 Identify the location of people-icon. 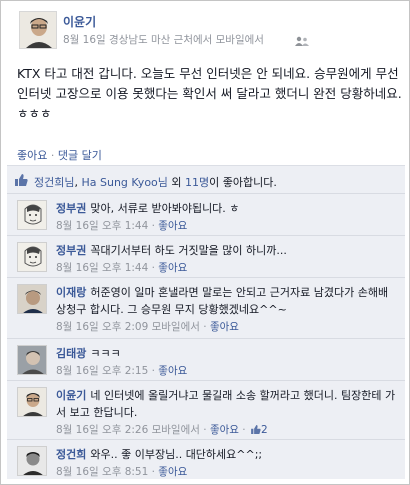
(302, 41).